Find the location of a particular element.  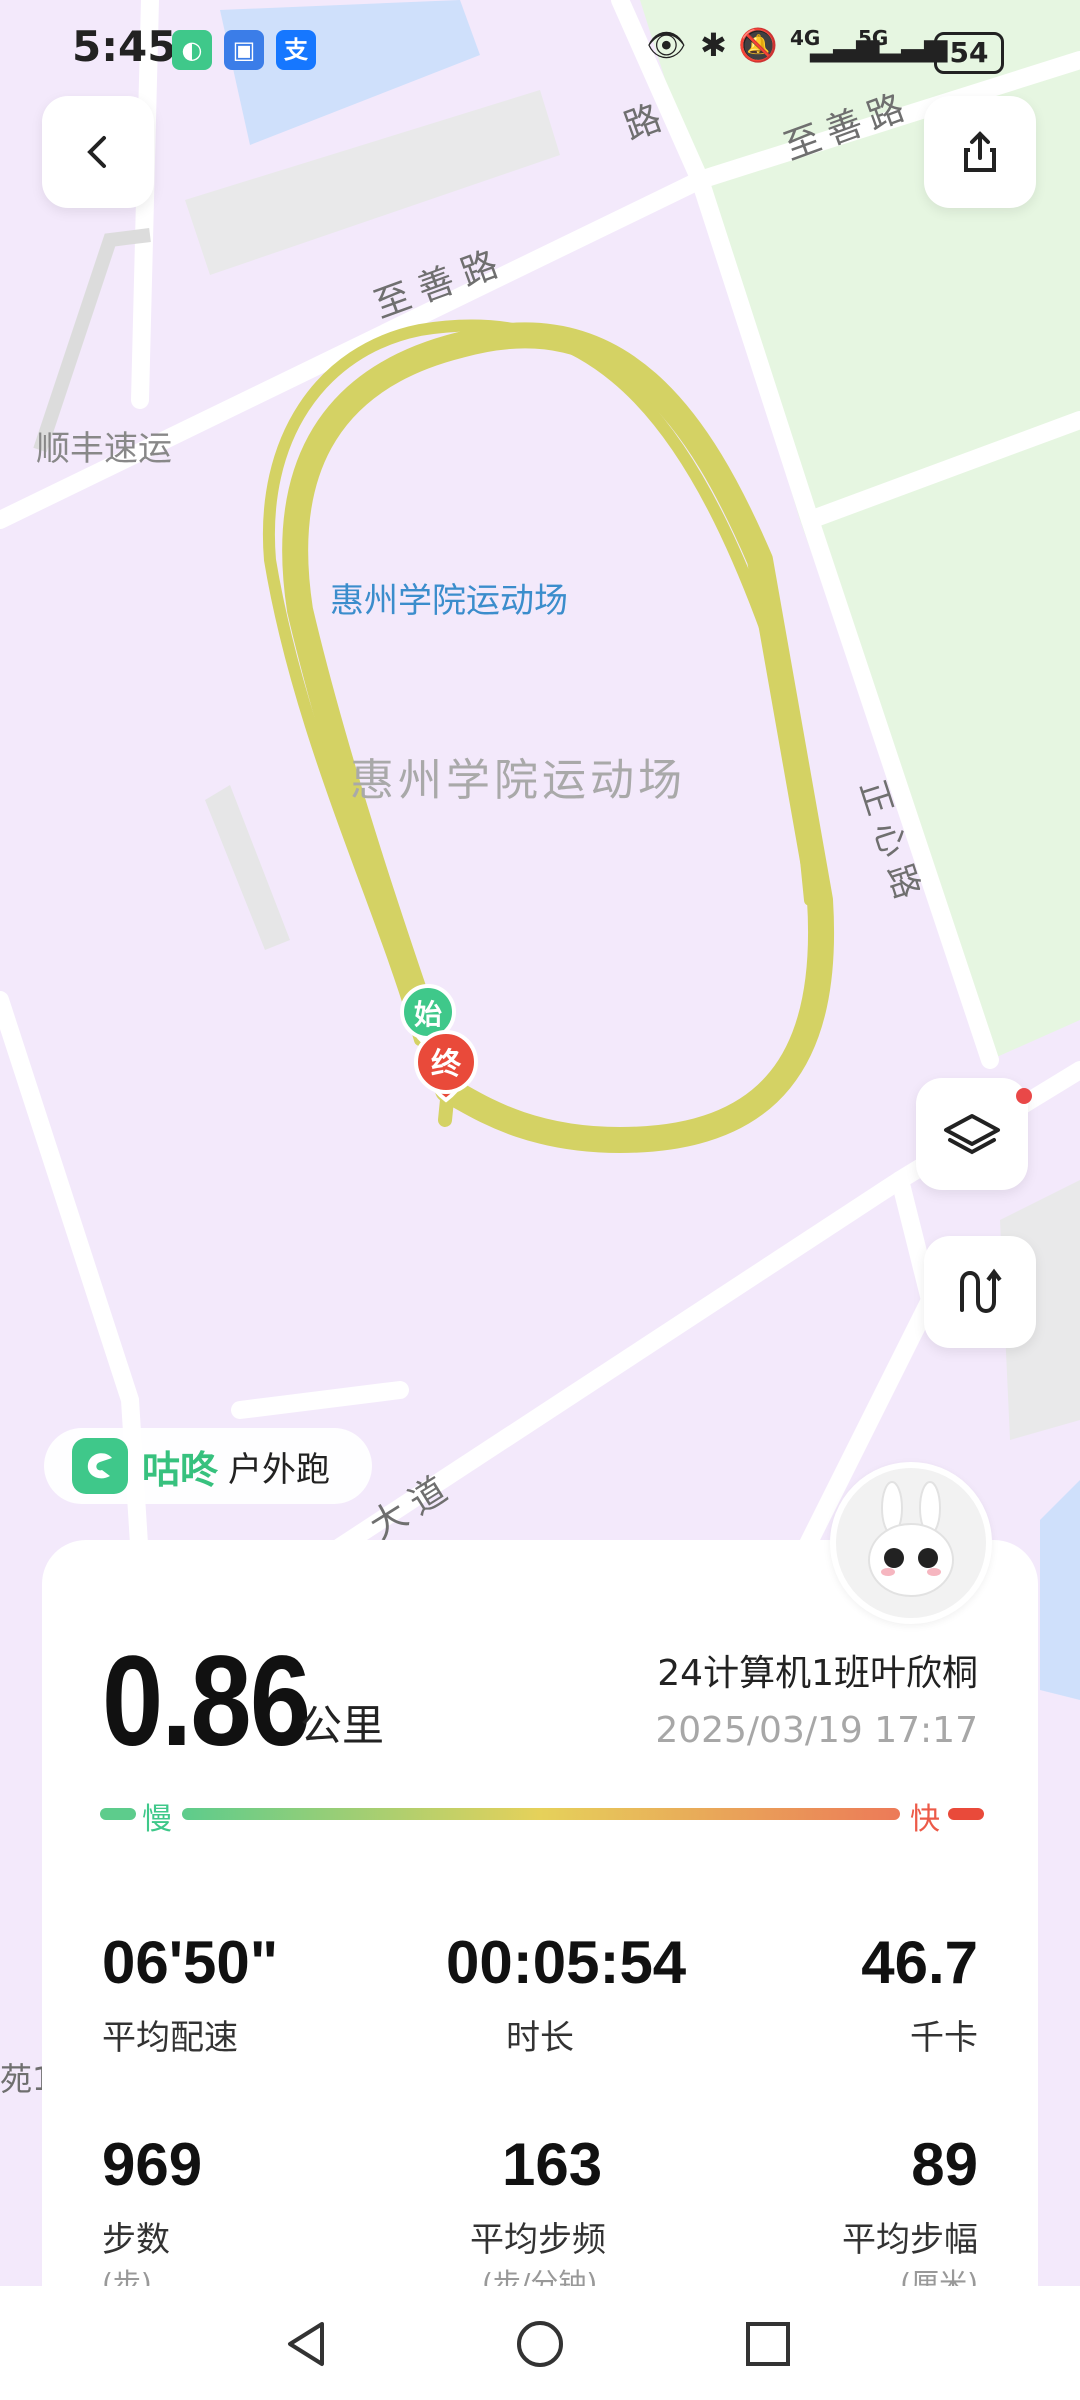

user-avatar is located at coordinates (911, 1543).